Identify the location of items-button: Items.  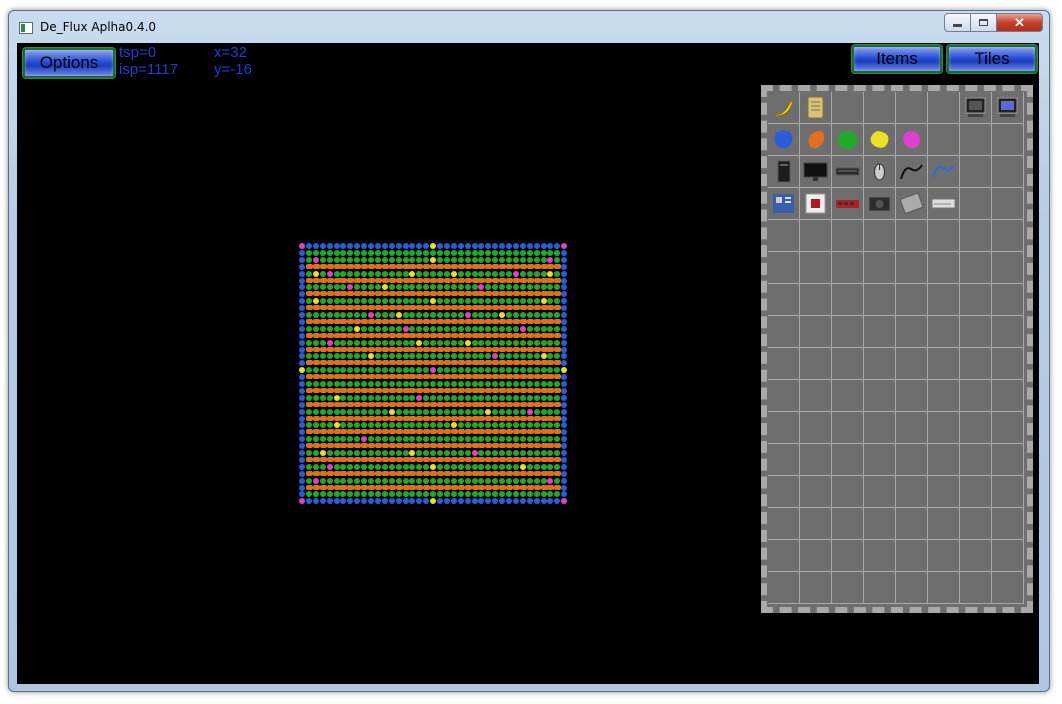
(897, 59).